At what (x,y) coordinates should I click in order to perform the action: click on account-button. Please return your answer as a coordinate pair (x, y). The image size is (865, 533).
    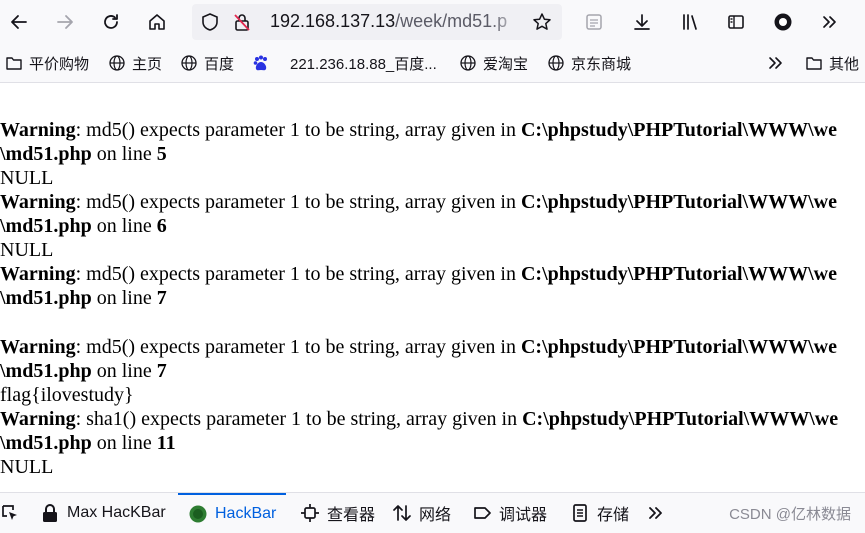
    Looking at the image, I should click on (783, 22).